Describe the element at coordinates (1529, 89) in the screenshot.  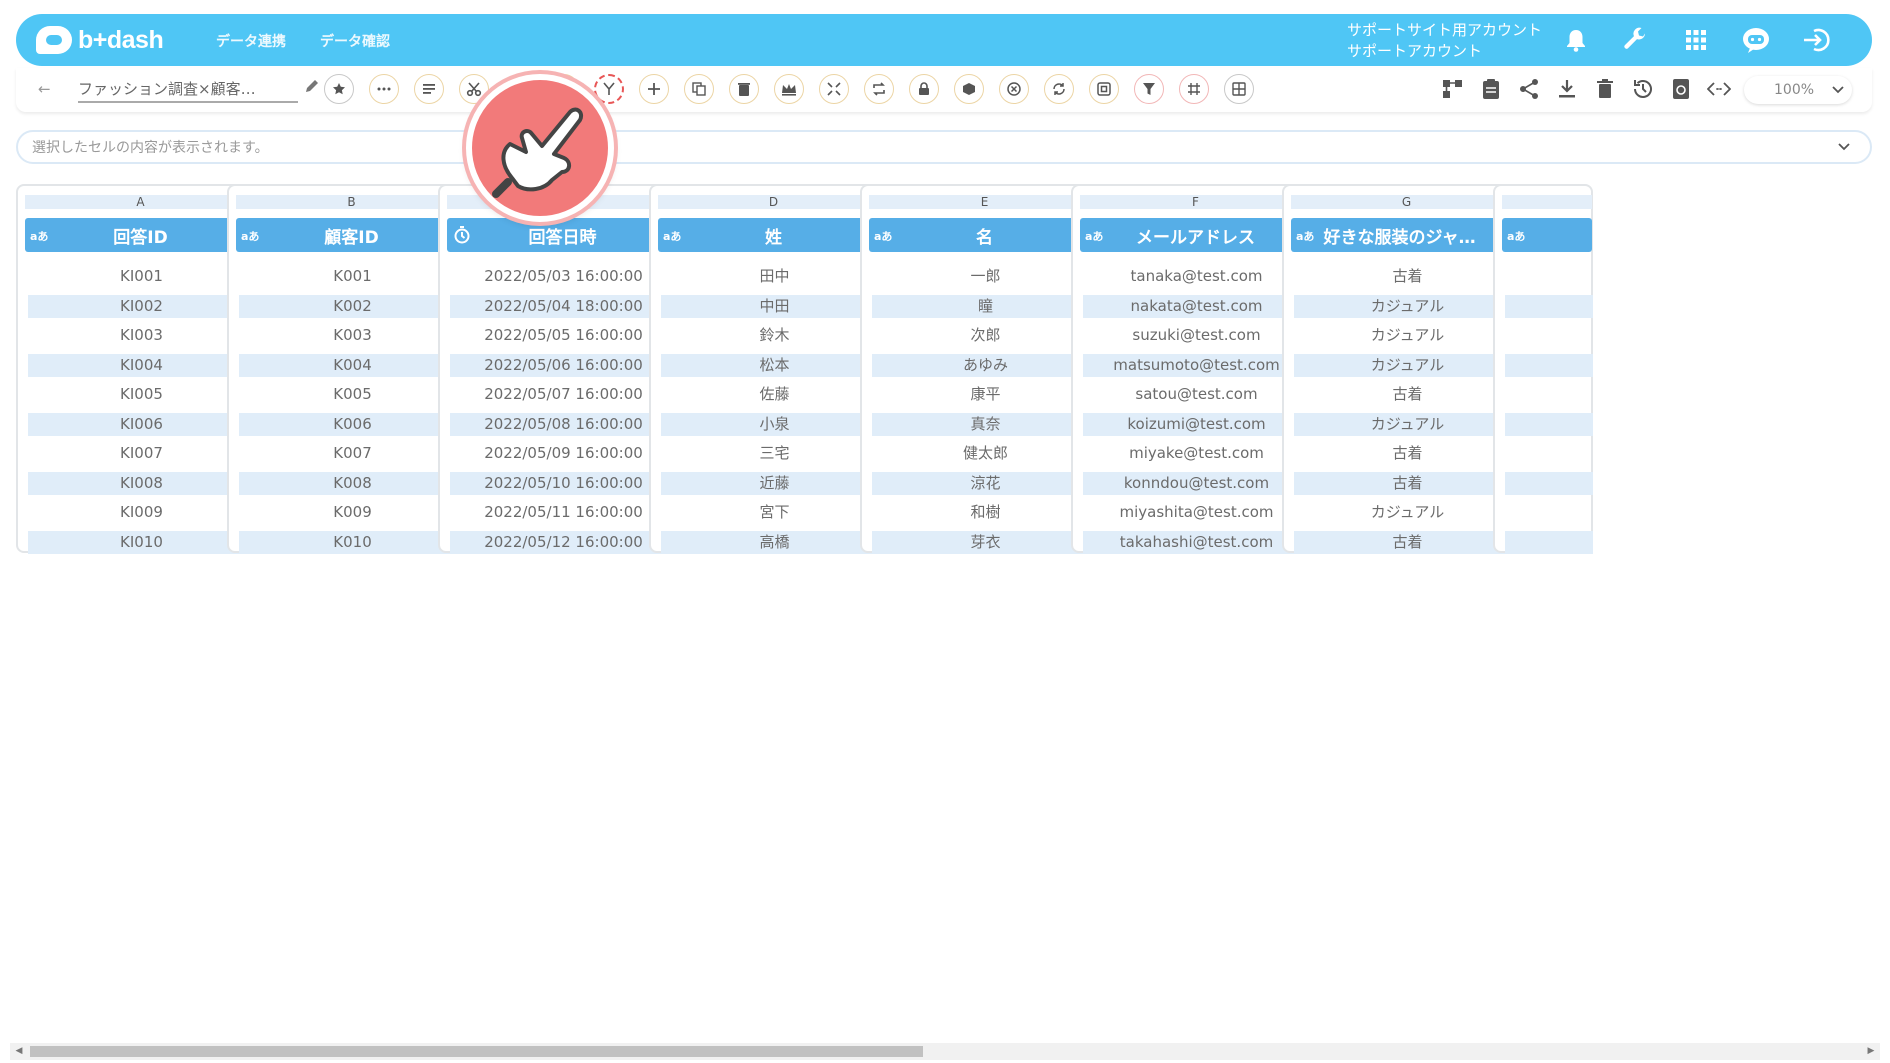
I see `share-icon` at that location.